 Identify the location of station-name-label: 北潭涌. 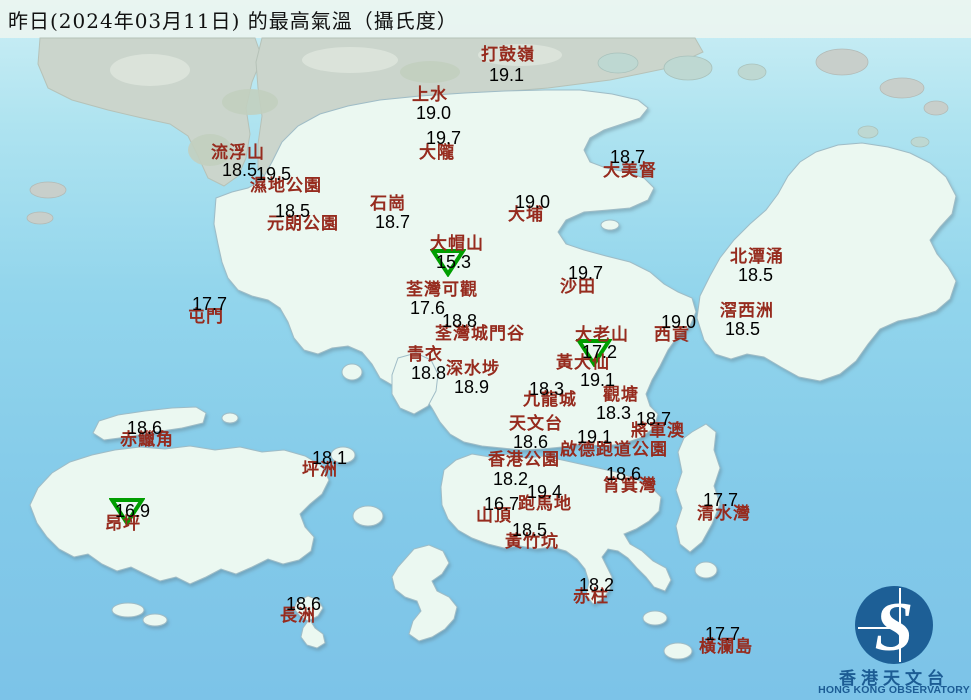
(757, 257).